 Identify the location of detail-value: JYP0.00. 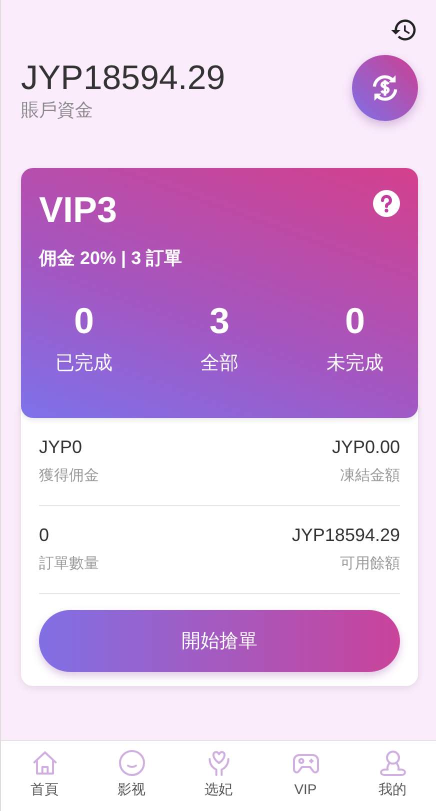
(366, 447).